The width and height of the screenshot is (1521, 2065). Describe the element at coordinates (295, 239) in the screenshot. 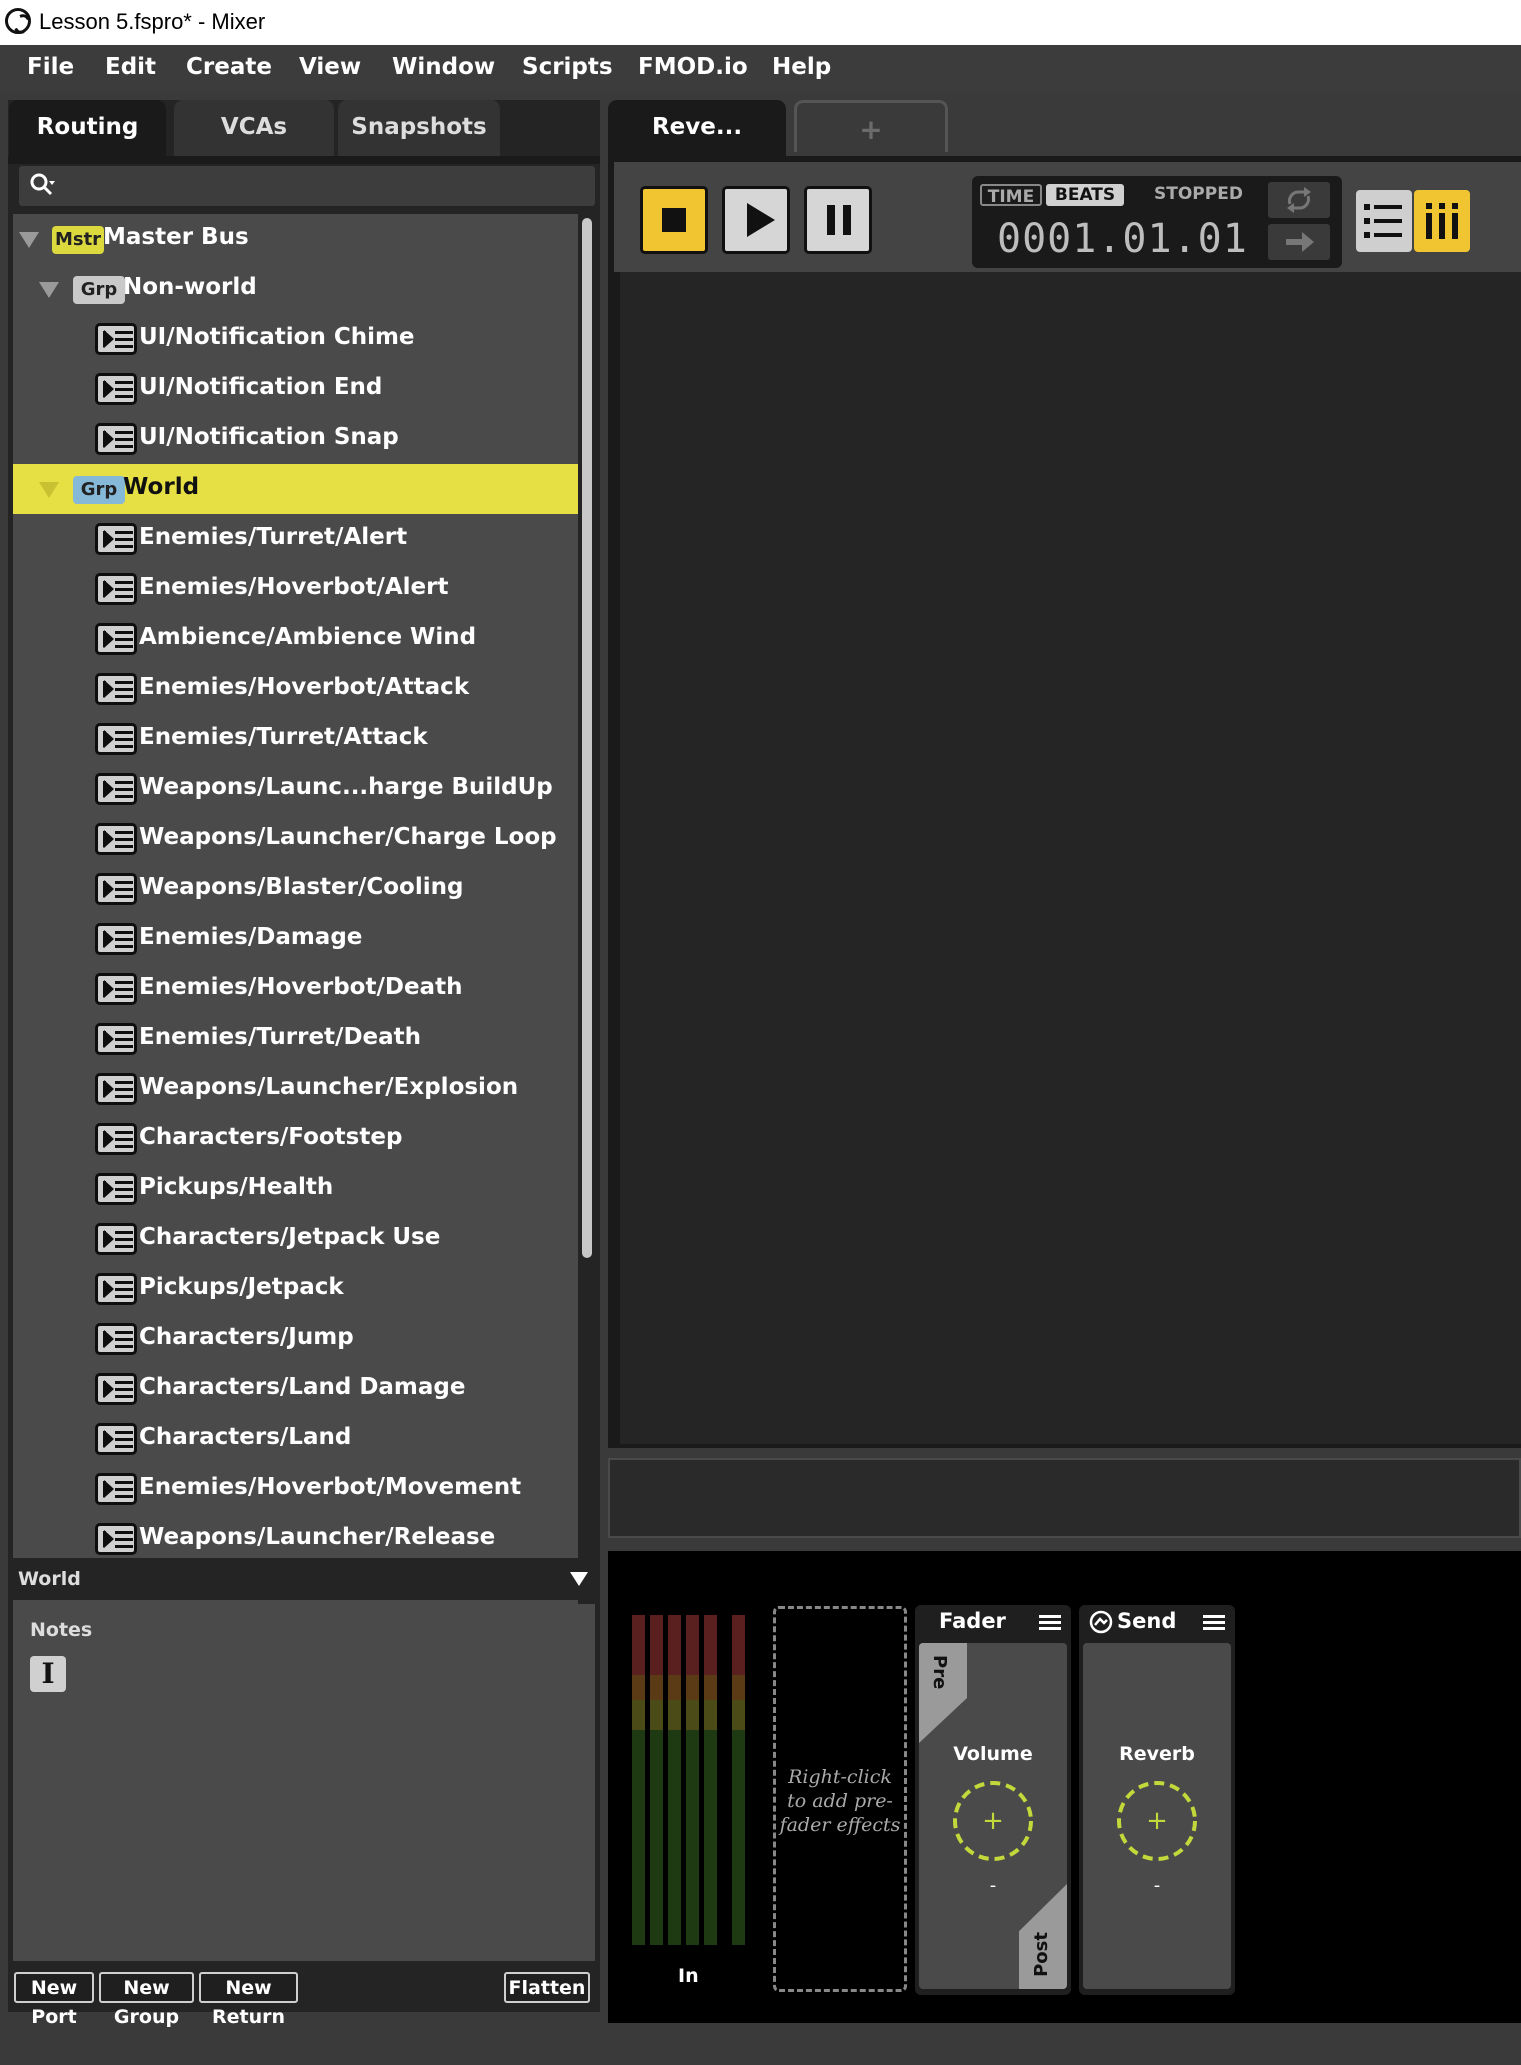

I see `tree-row-master-bus: Mstr Master Bus` at that location.